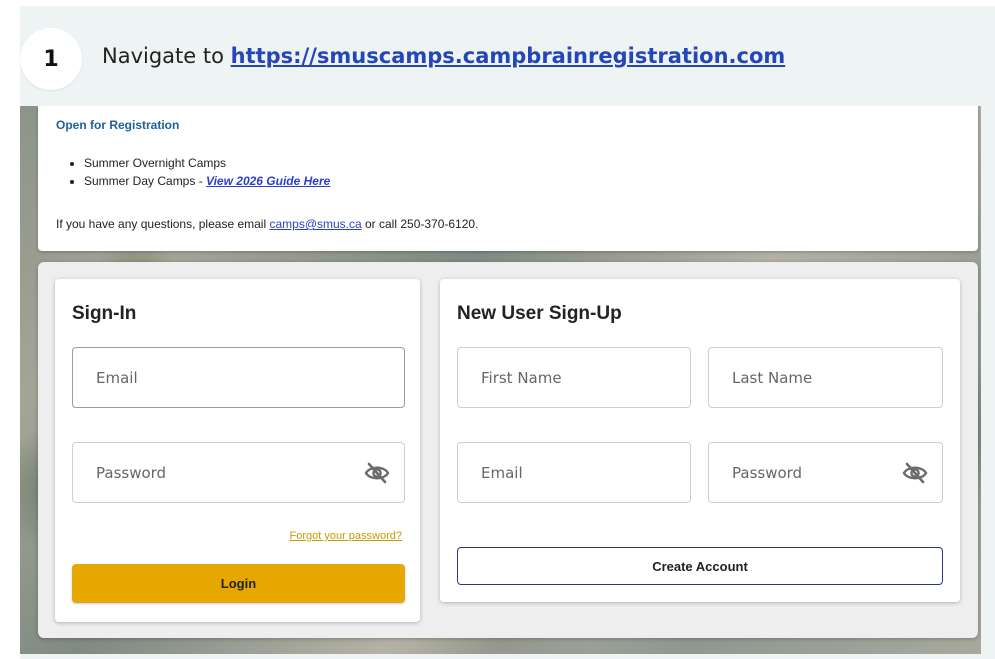 This screenshot has width=995, height=659. What do you see at coordinates (825, 472) in the screenshot?
I see `signup-password-field: Password` at bounding box center [825, 472].